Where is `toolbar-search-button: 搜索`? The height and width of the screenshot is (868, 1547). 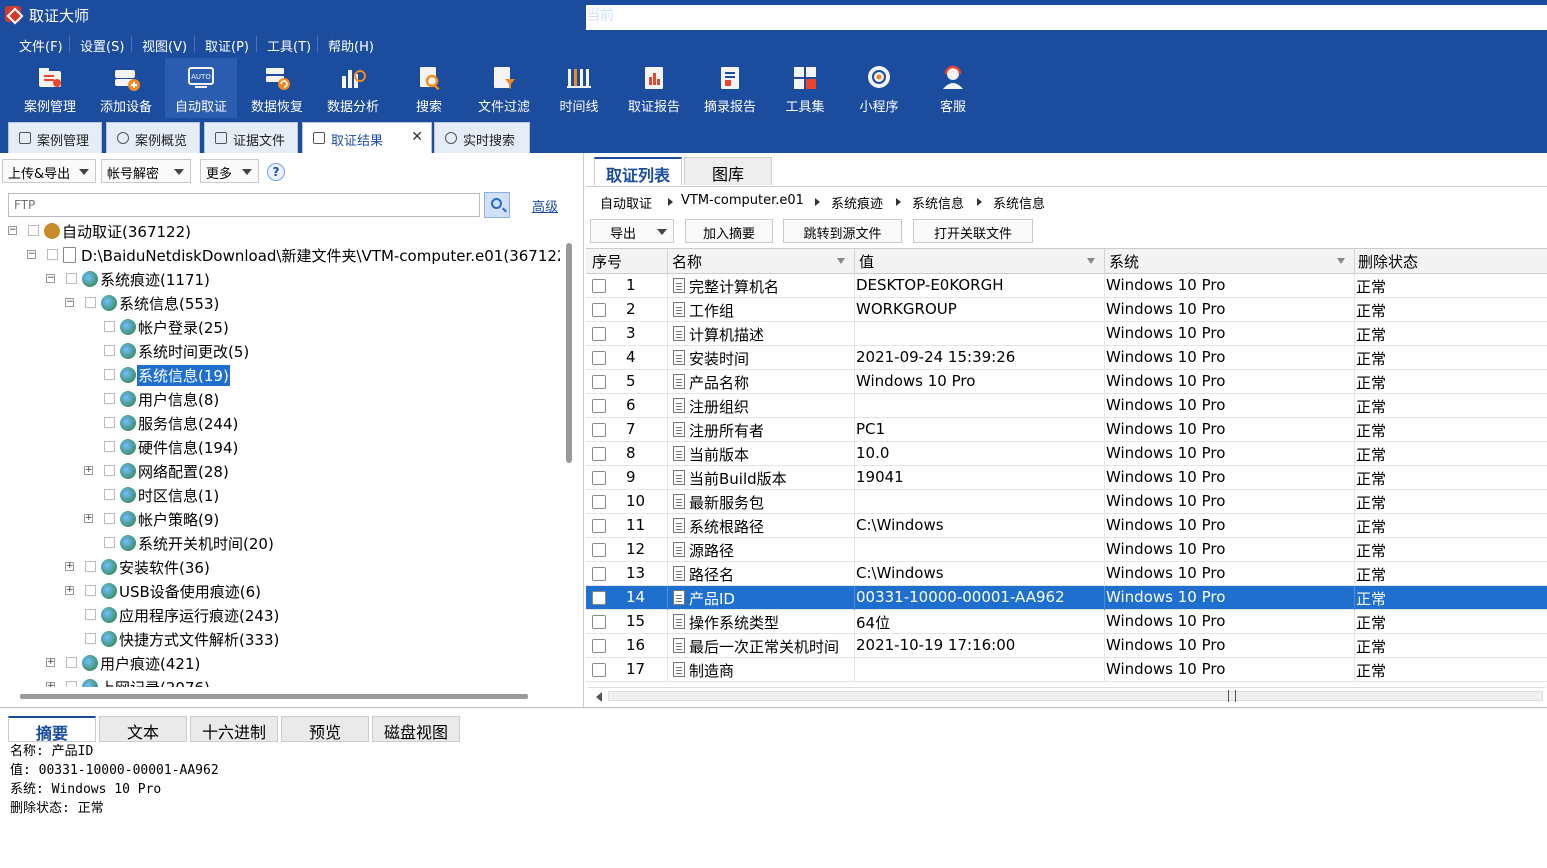
toolbar-search-button: 搜索 is located at coordinates (429, 88).